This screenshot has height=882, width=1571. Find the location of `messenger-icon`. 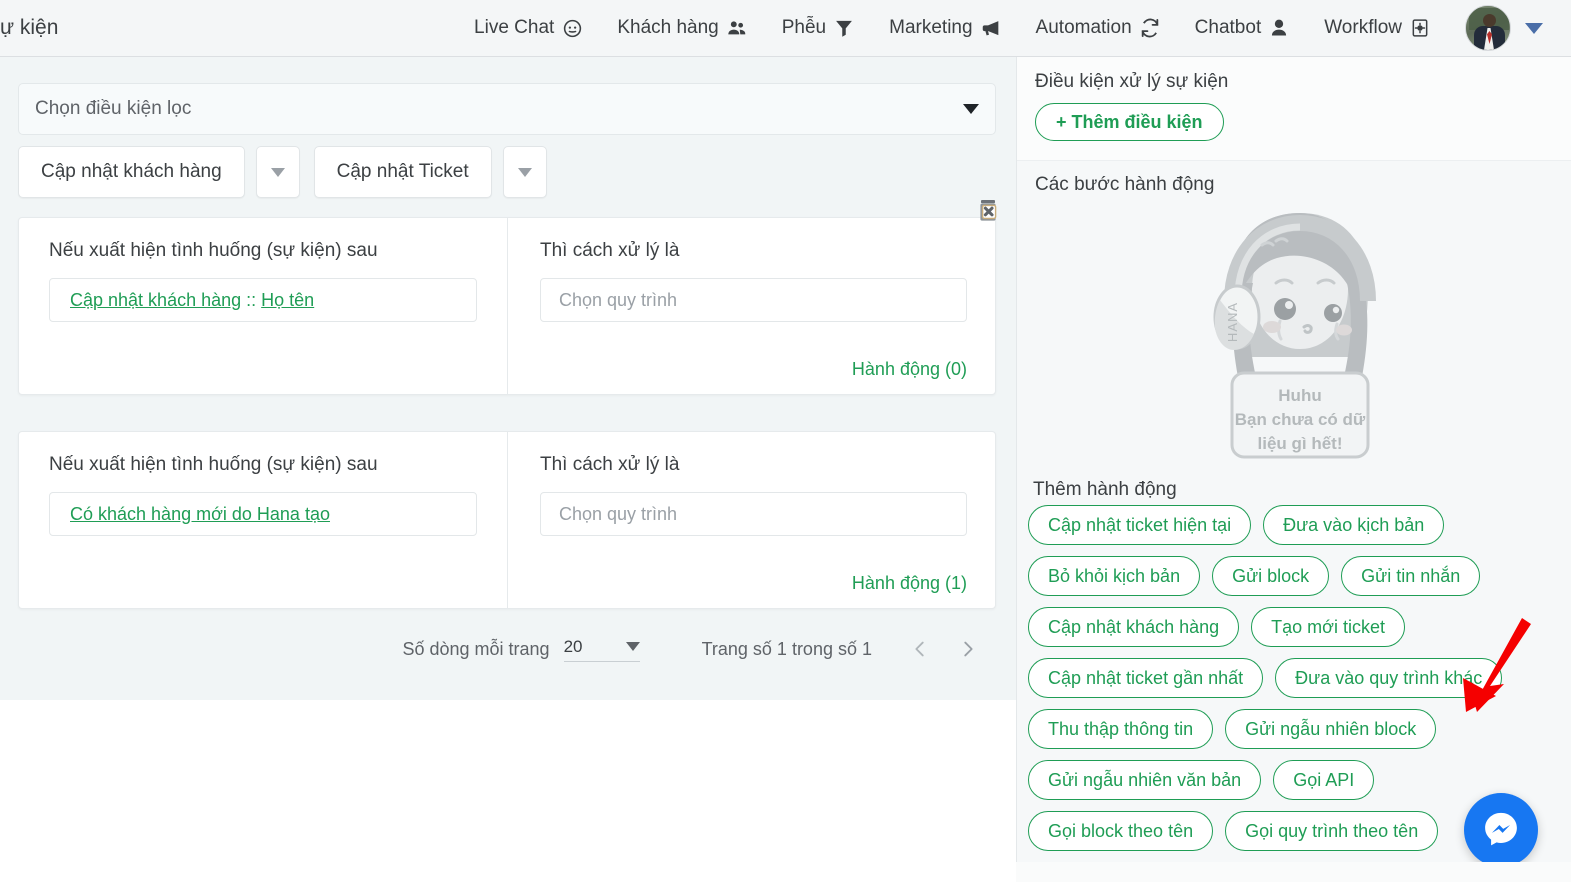

messenger-icon is located at coordinates (1501, 830).